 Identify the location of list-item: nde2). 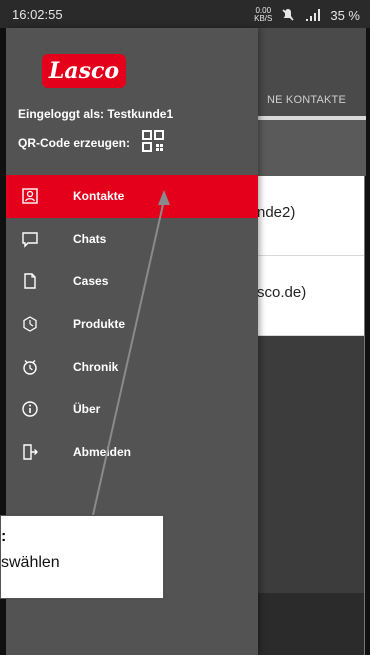
(310, 216).